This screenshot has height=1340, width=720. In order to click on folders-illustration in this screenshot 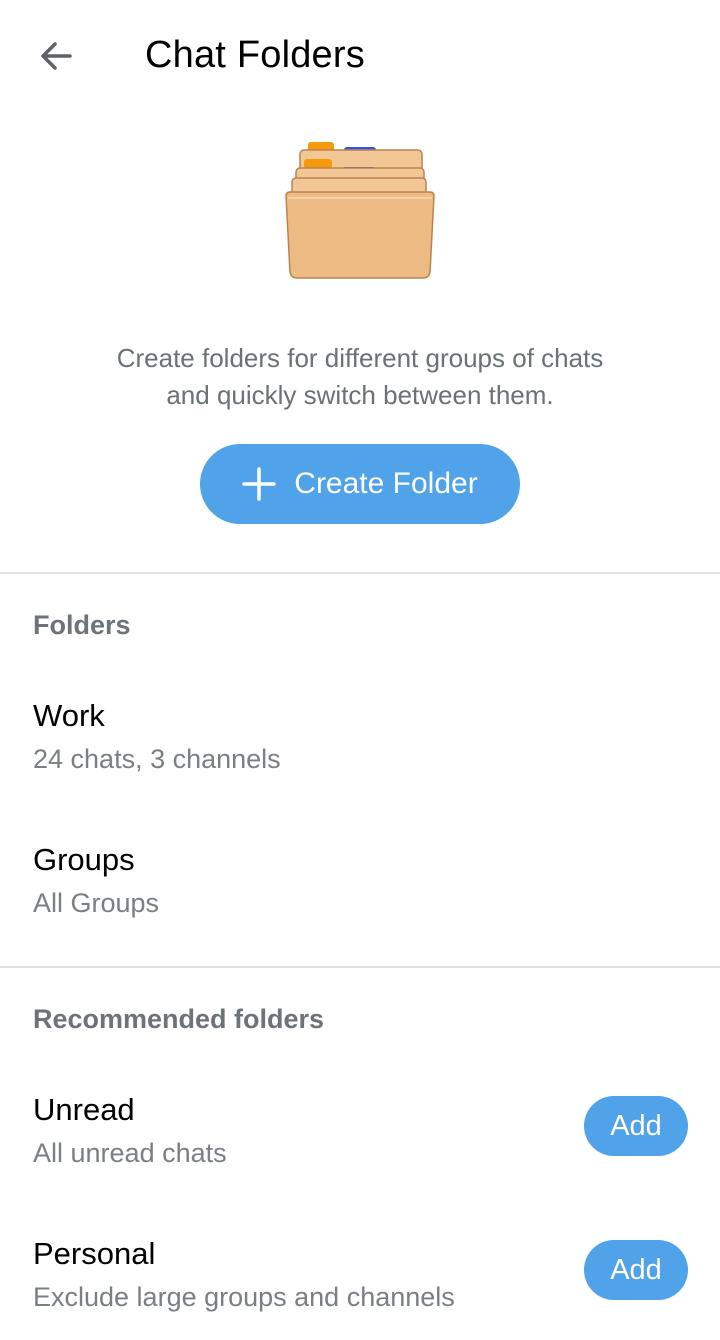, I will do `click(360, 210)`.